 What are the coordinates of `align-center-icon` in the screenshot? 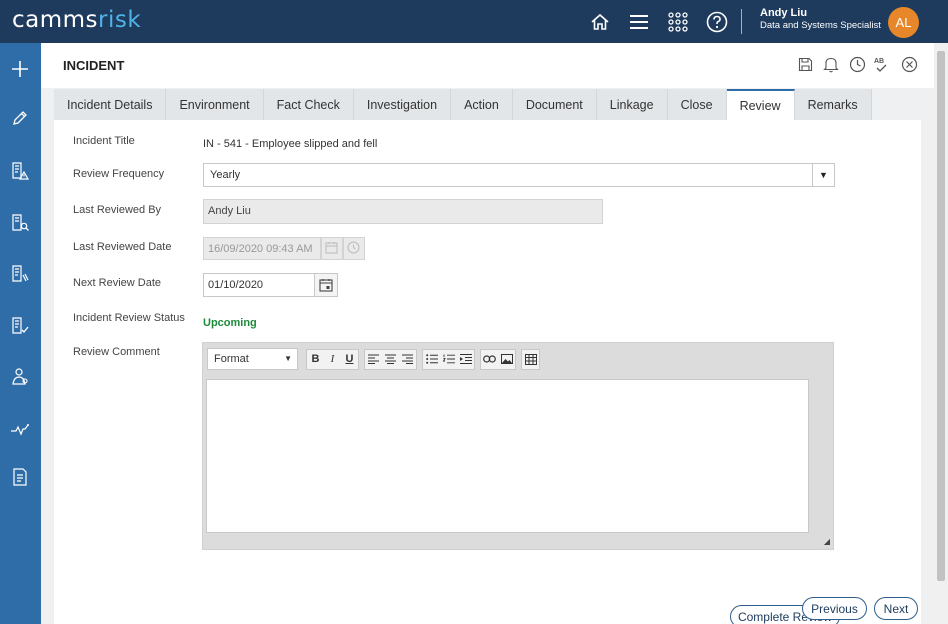 It's located at (390, 359).